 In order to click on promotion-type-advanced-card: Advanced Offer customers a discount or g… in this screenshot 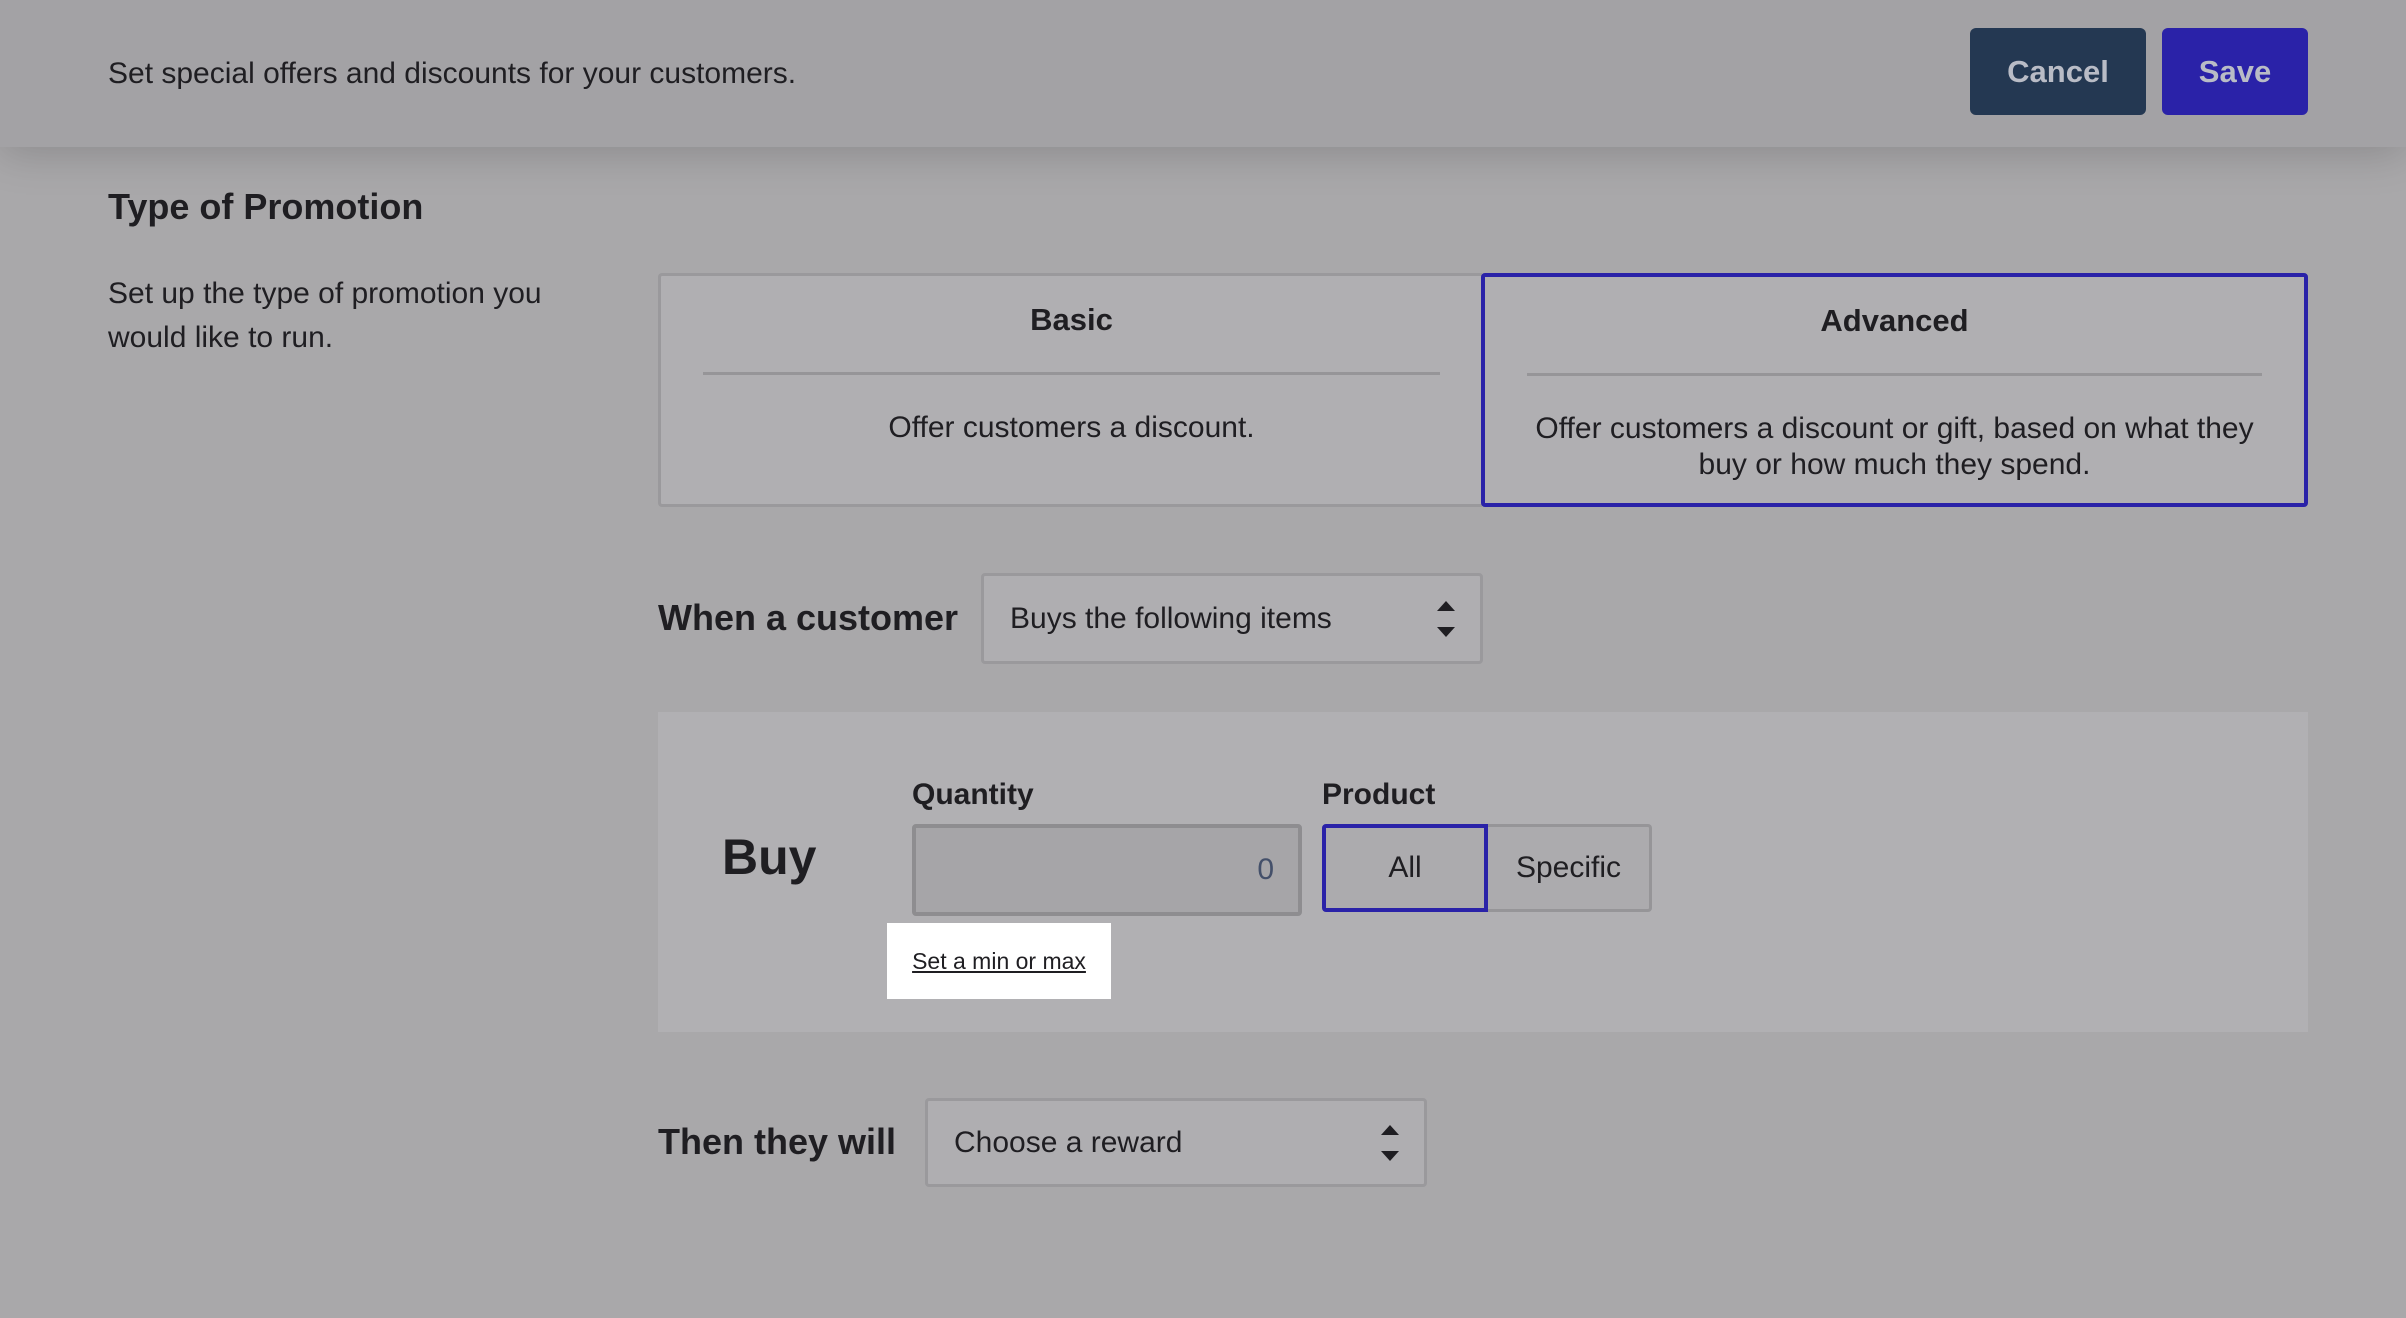, I will do `click(1894, 390)`.